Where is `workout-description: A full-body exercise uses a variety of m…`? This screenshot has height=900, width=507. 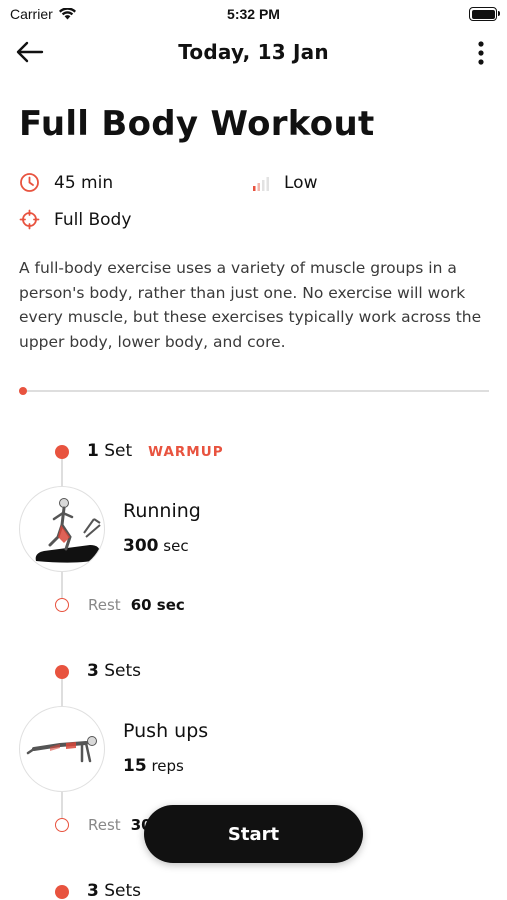
workout-description: A full-body exercise uses a variety of m… is located at coordinates (250, 305).